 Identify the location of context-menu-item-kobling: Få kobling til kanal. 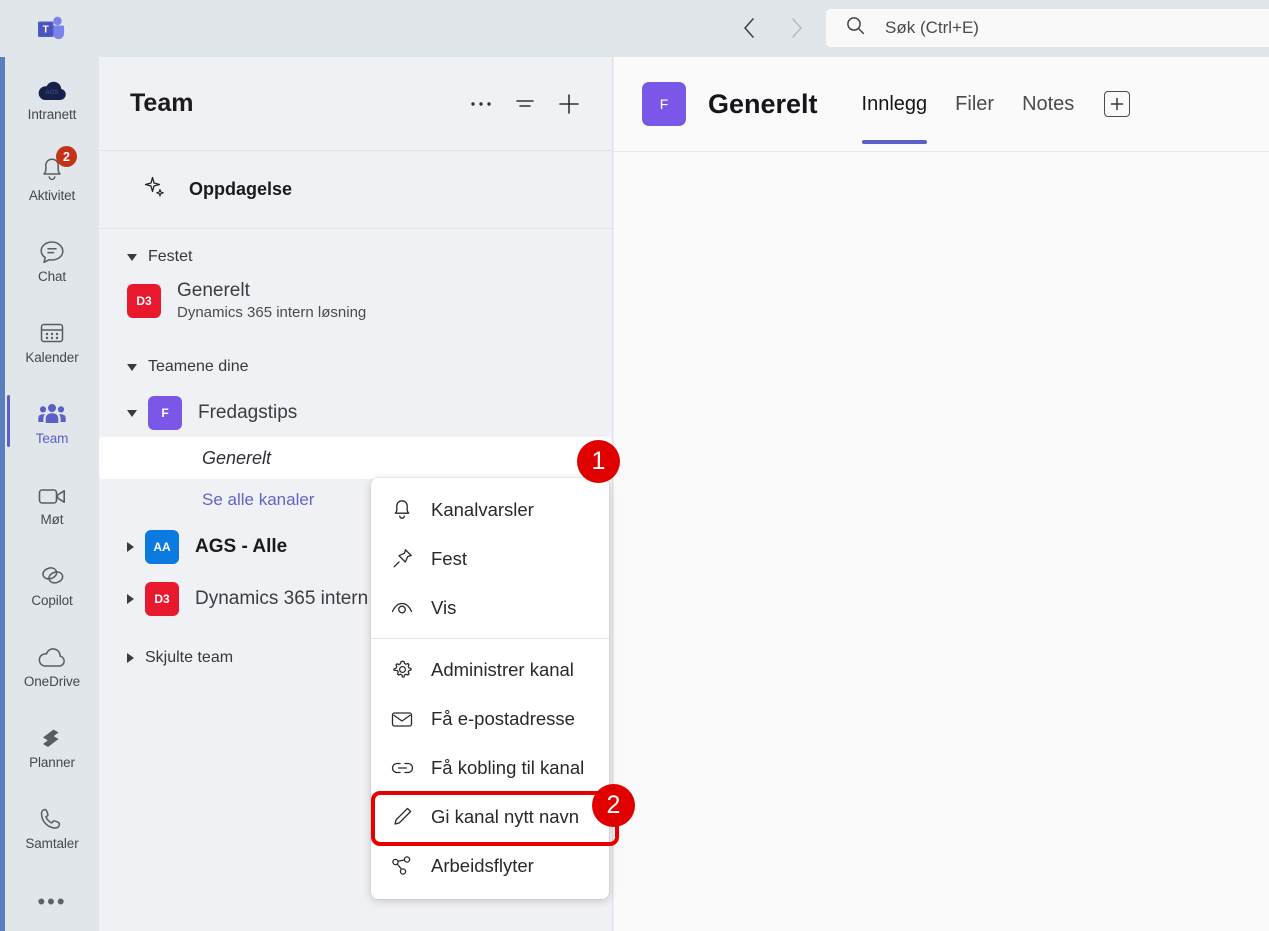
(490, 767).